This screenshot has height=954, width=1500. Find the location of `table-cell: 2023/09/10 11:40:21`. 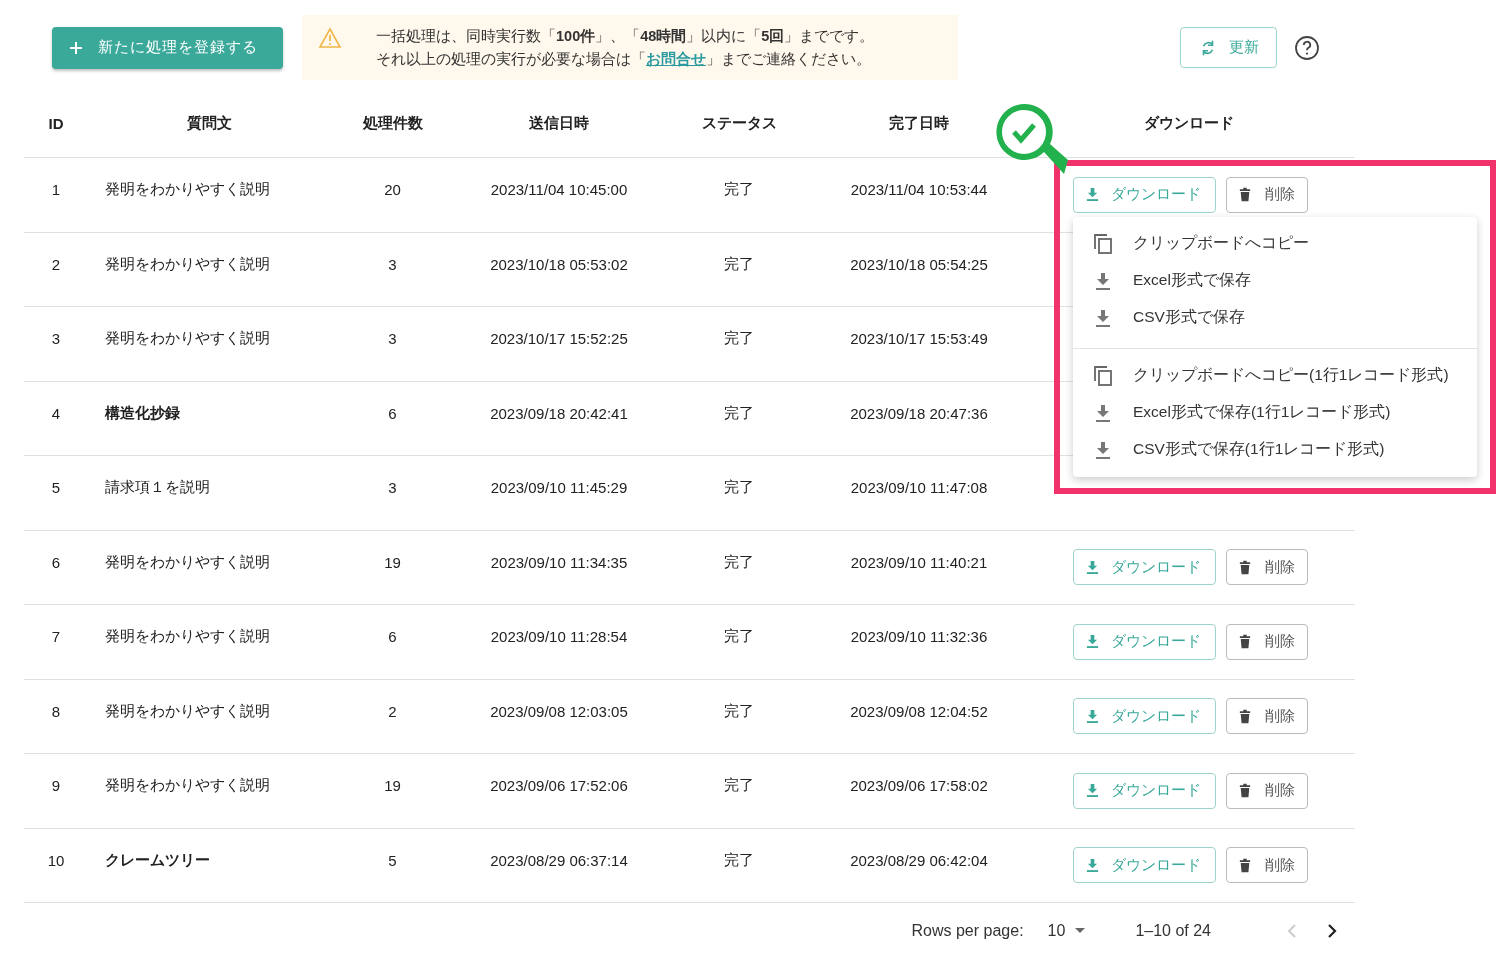

table-cell: 2023/09/10 11:40:21 is located at coordinates (919, 562).